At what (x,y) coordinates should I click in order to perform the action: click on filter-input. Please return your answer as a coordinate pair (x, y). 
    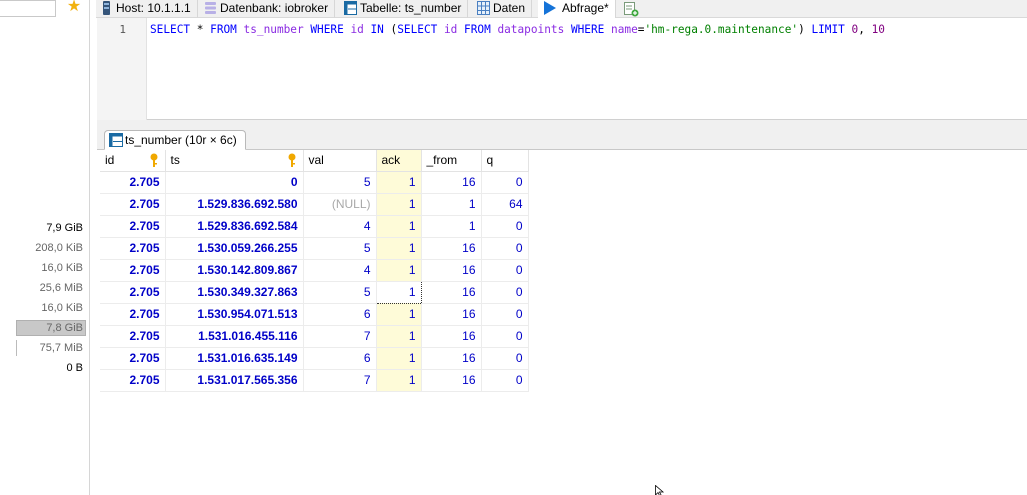
    Looking at the image, I should click on (28, 8).